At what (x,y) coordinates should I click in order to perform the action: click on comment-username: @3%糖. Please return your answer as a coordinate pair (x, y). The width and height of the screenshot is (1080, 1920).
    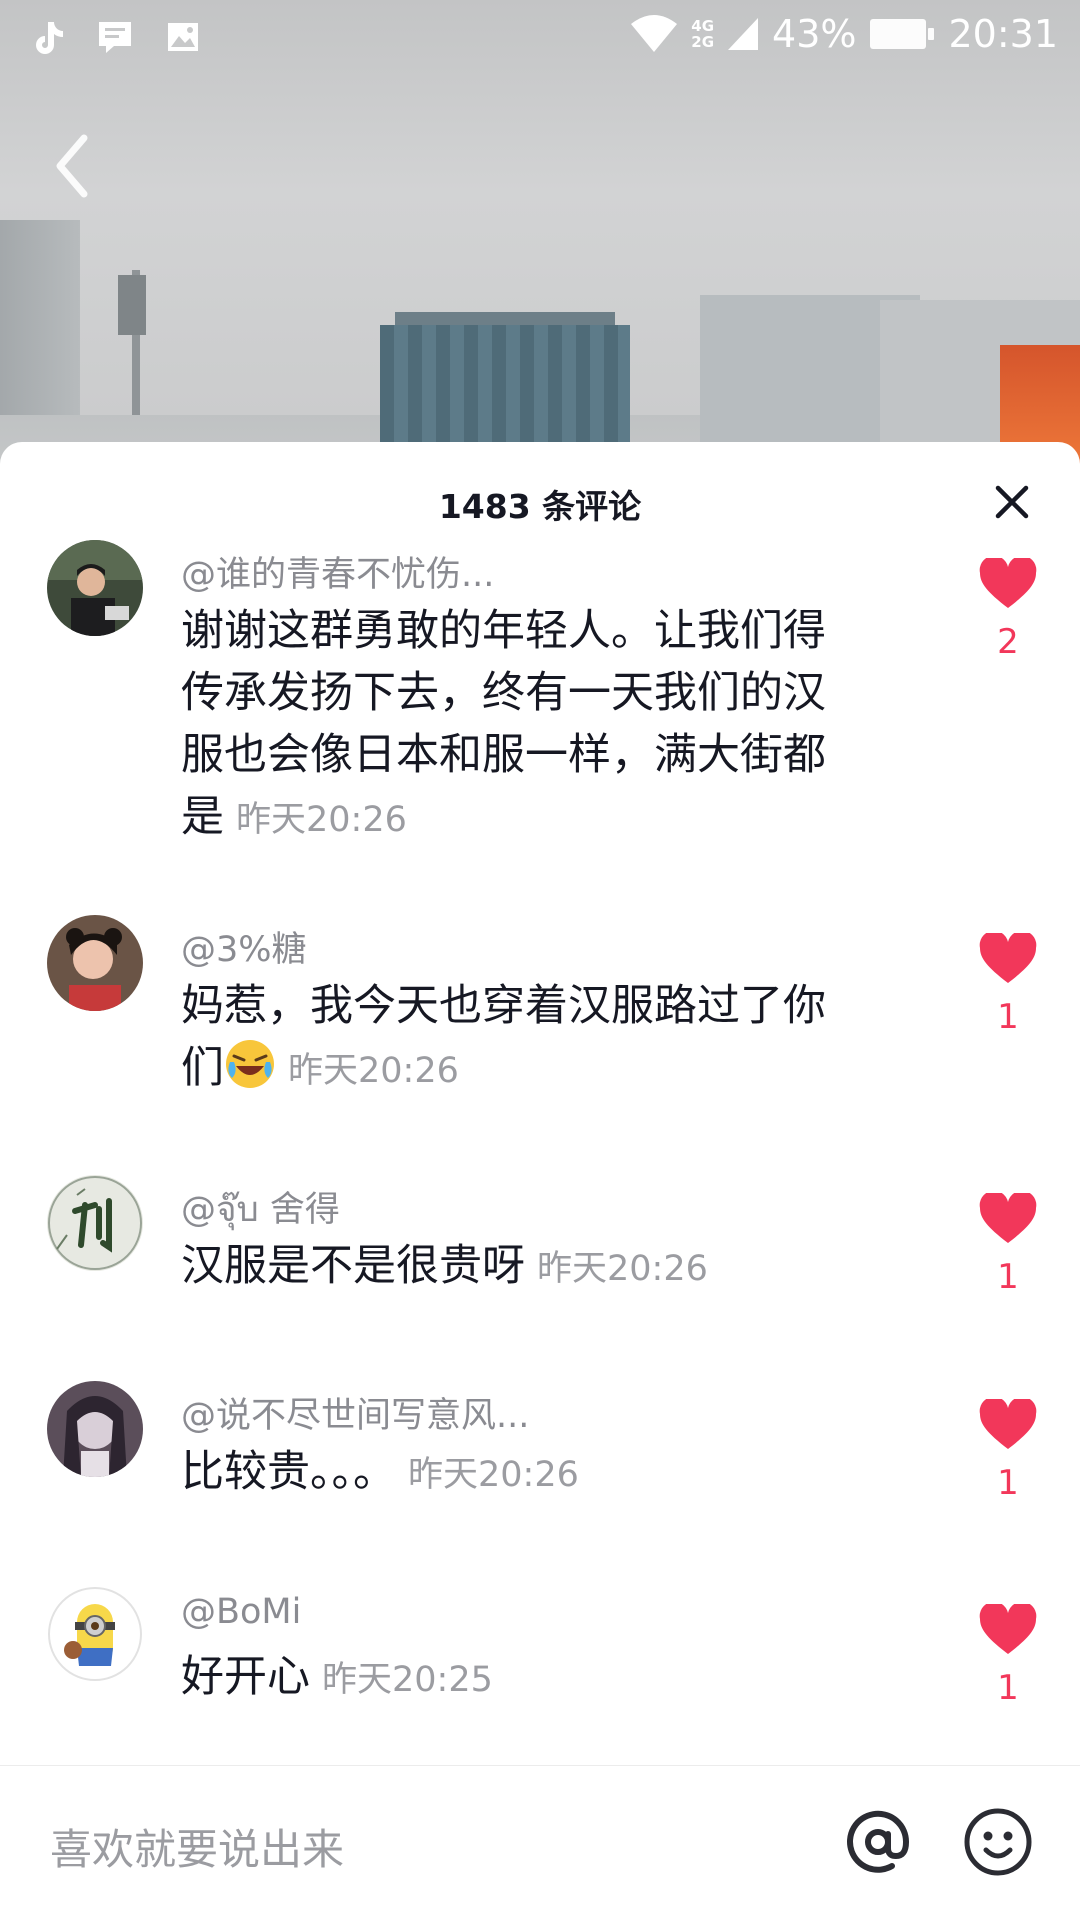
    Looking at the image, I should click on (244, 946).